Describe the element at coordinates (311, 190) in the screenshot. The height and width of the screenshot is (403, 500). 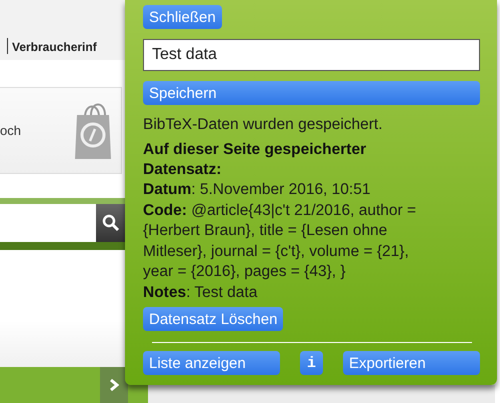
I see `record-field: Datum: 5.November 2016, 10:51` at that location.